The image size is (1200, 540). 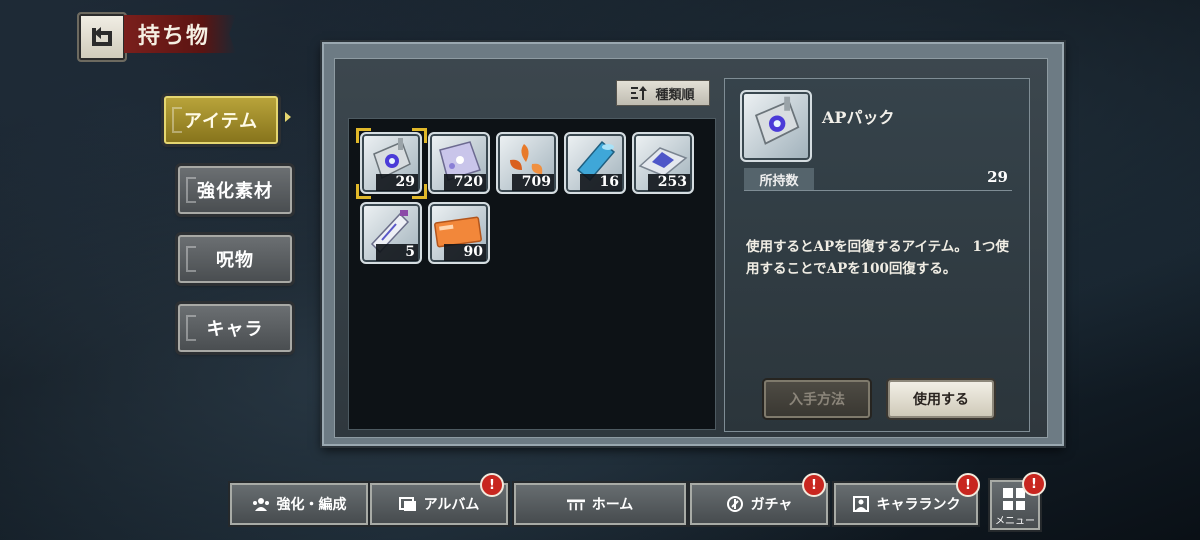 I want to click on sort-icon, so click(x=639, y=93).